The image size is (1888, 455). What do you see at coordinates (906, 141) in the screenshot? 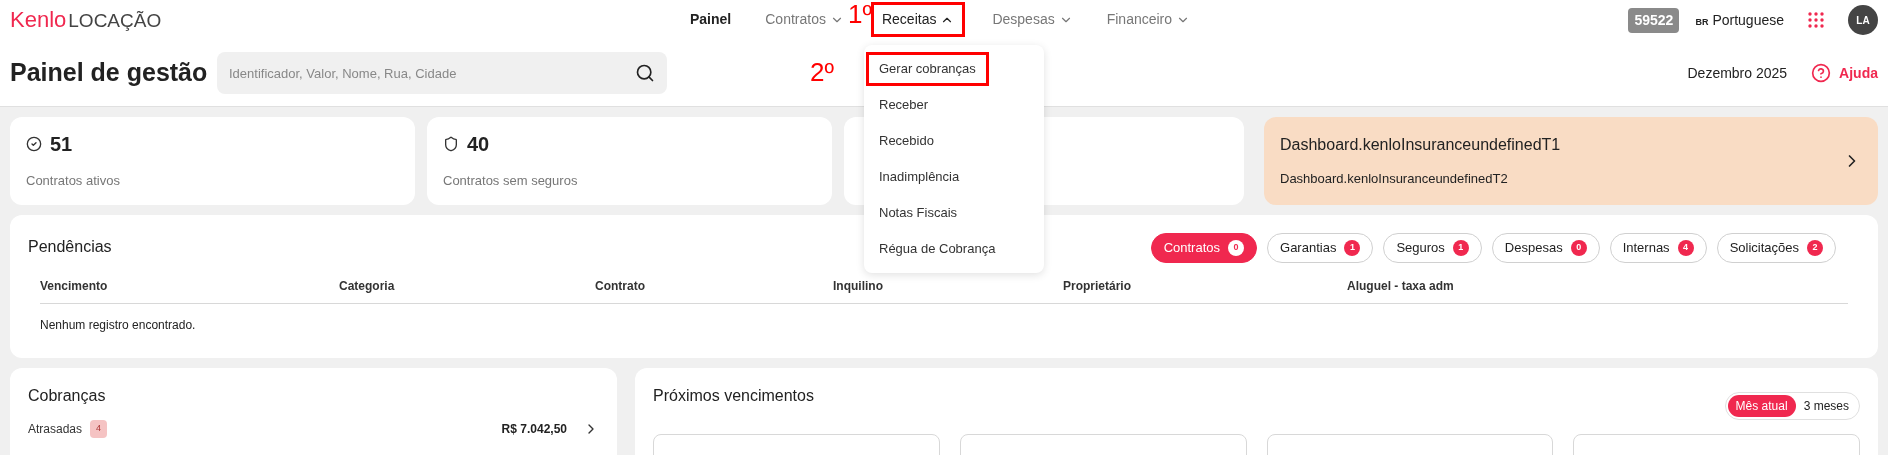
I see `menu-item: Recebido` at bounding box center [906, 141].